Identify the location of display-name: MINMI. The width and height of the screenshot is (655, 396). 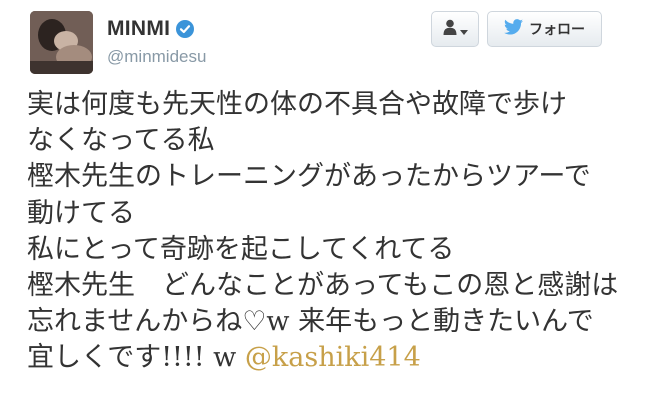
(138, 29).